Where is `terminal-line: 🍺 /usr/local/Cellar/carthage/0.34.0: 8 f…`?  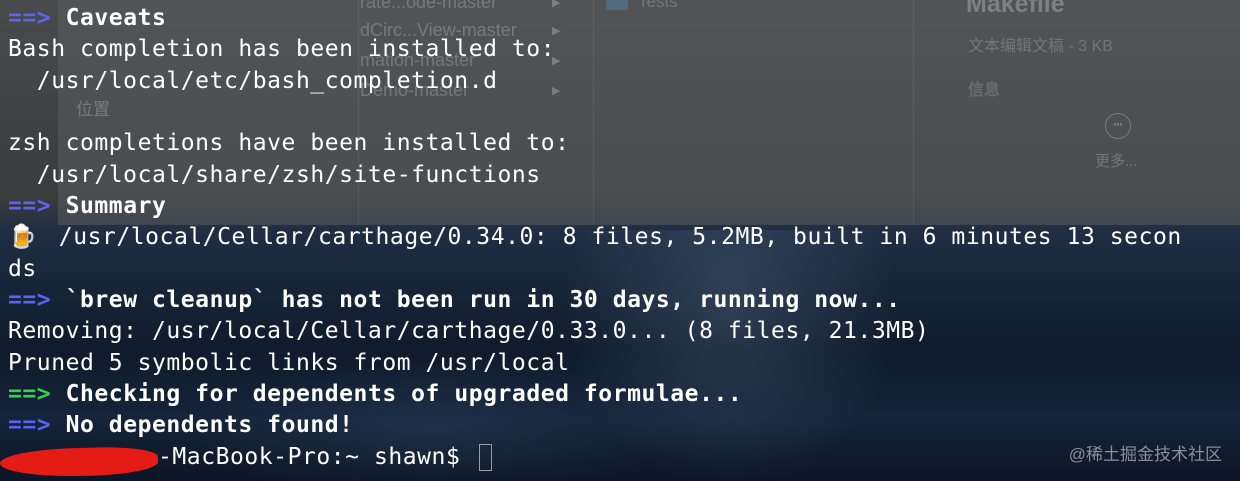
terminal-line: 🍺 /usr/local/Cellar/carthage/0.34.0: 8 f… is located at coordinates (624, 237).